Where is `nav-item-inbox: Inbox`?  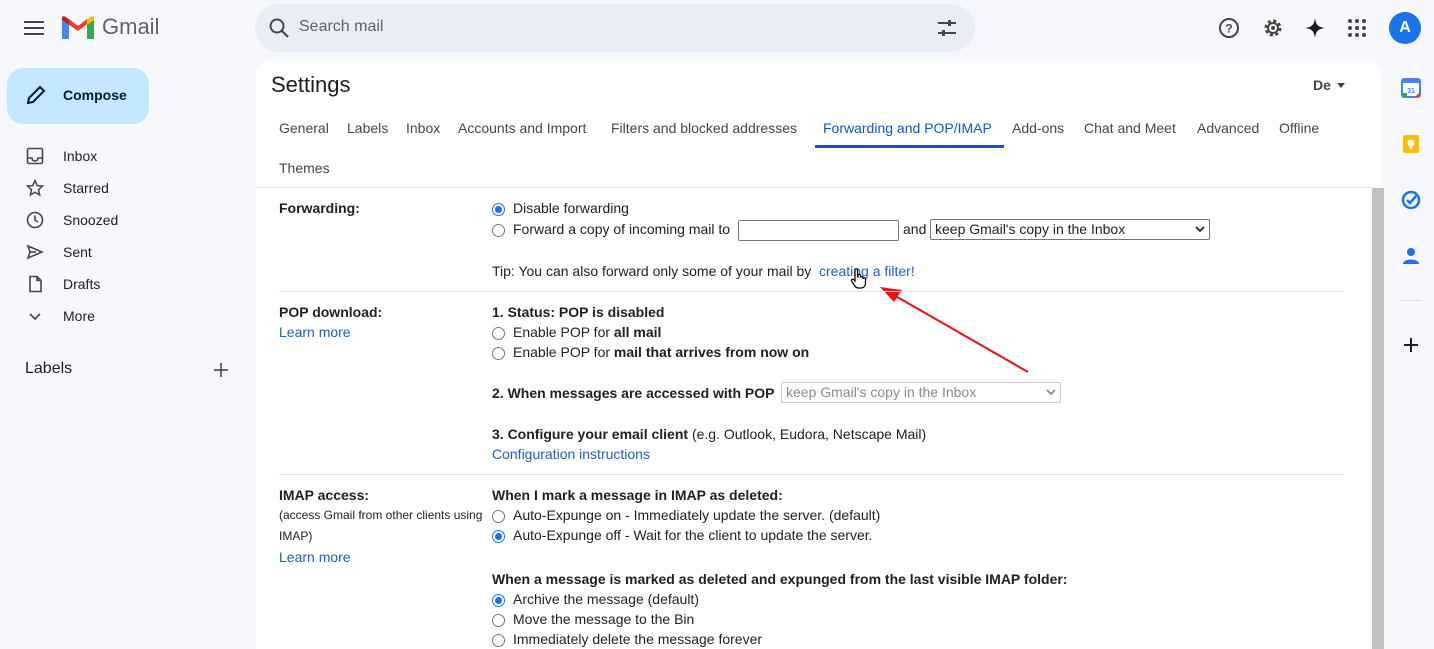 nav-item-inbox: Inbox is located at coordinates (125, 156).